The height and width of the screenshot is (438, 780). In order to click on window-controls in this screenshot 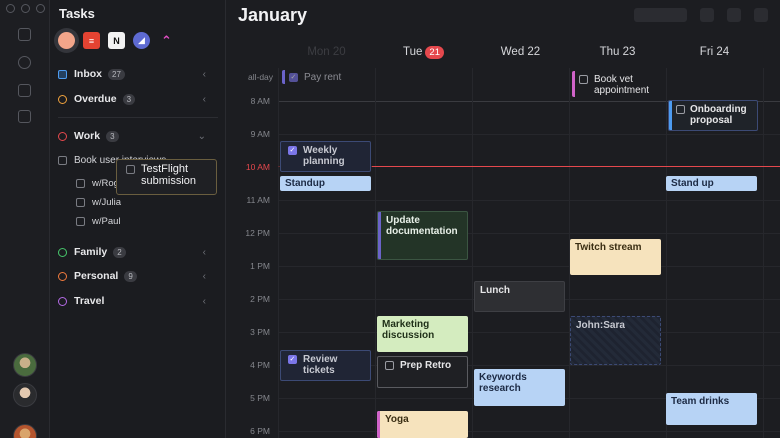, I will do `click(25, 8)`.